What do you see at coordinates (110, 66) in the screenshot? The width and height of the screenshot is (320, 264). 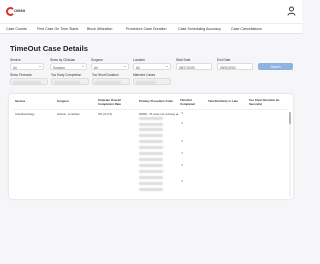 I see `surgeon-select: All` at bounding box center [110, 66].